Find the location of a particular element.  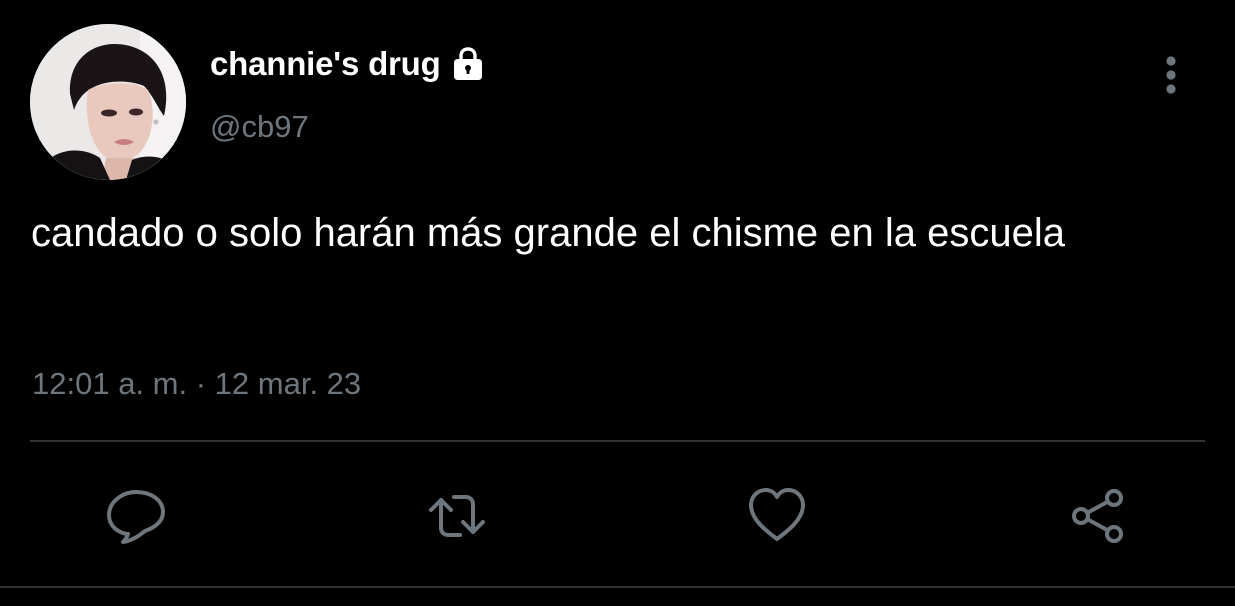

heart-icon is located at coordinates (777, 514).